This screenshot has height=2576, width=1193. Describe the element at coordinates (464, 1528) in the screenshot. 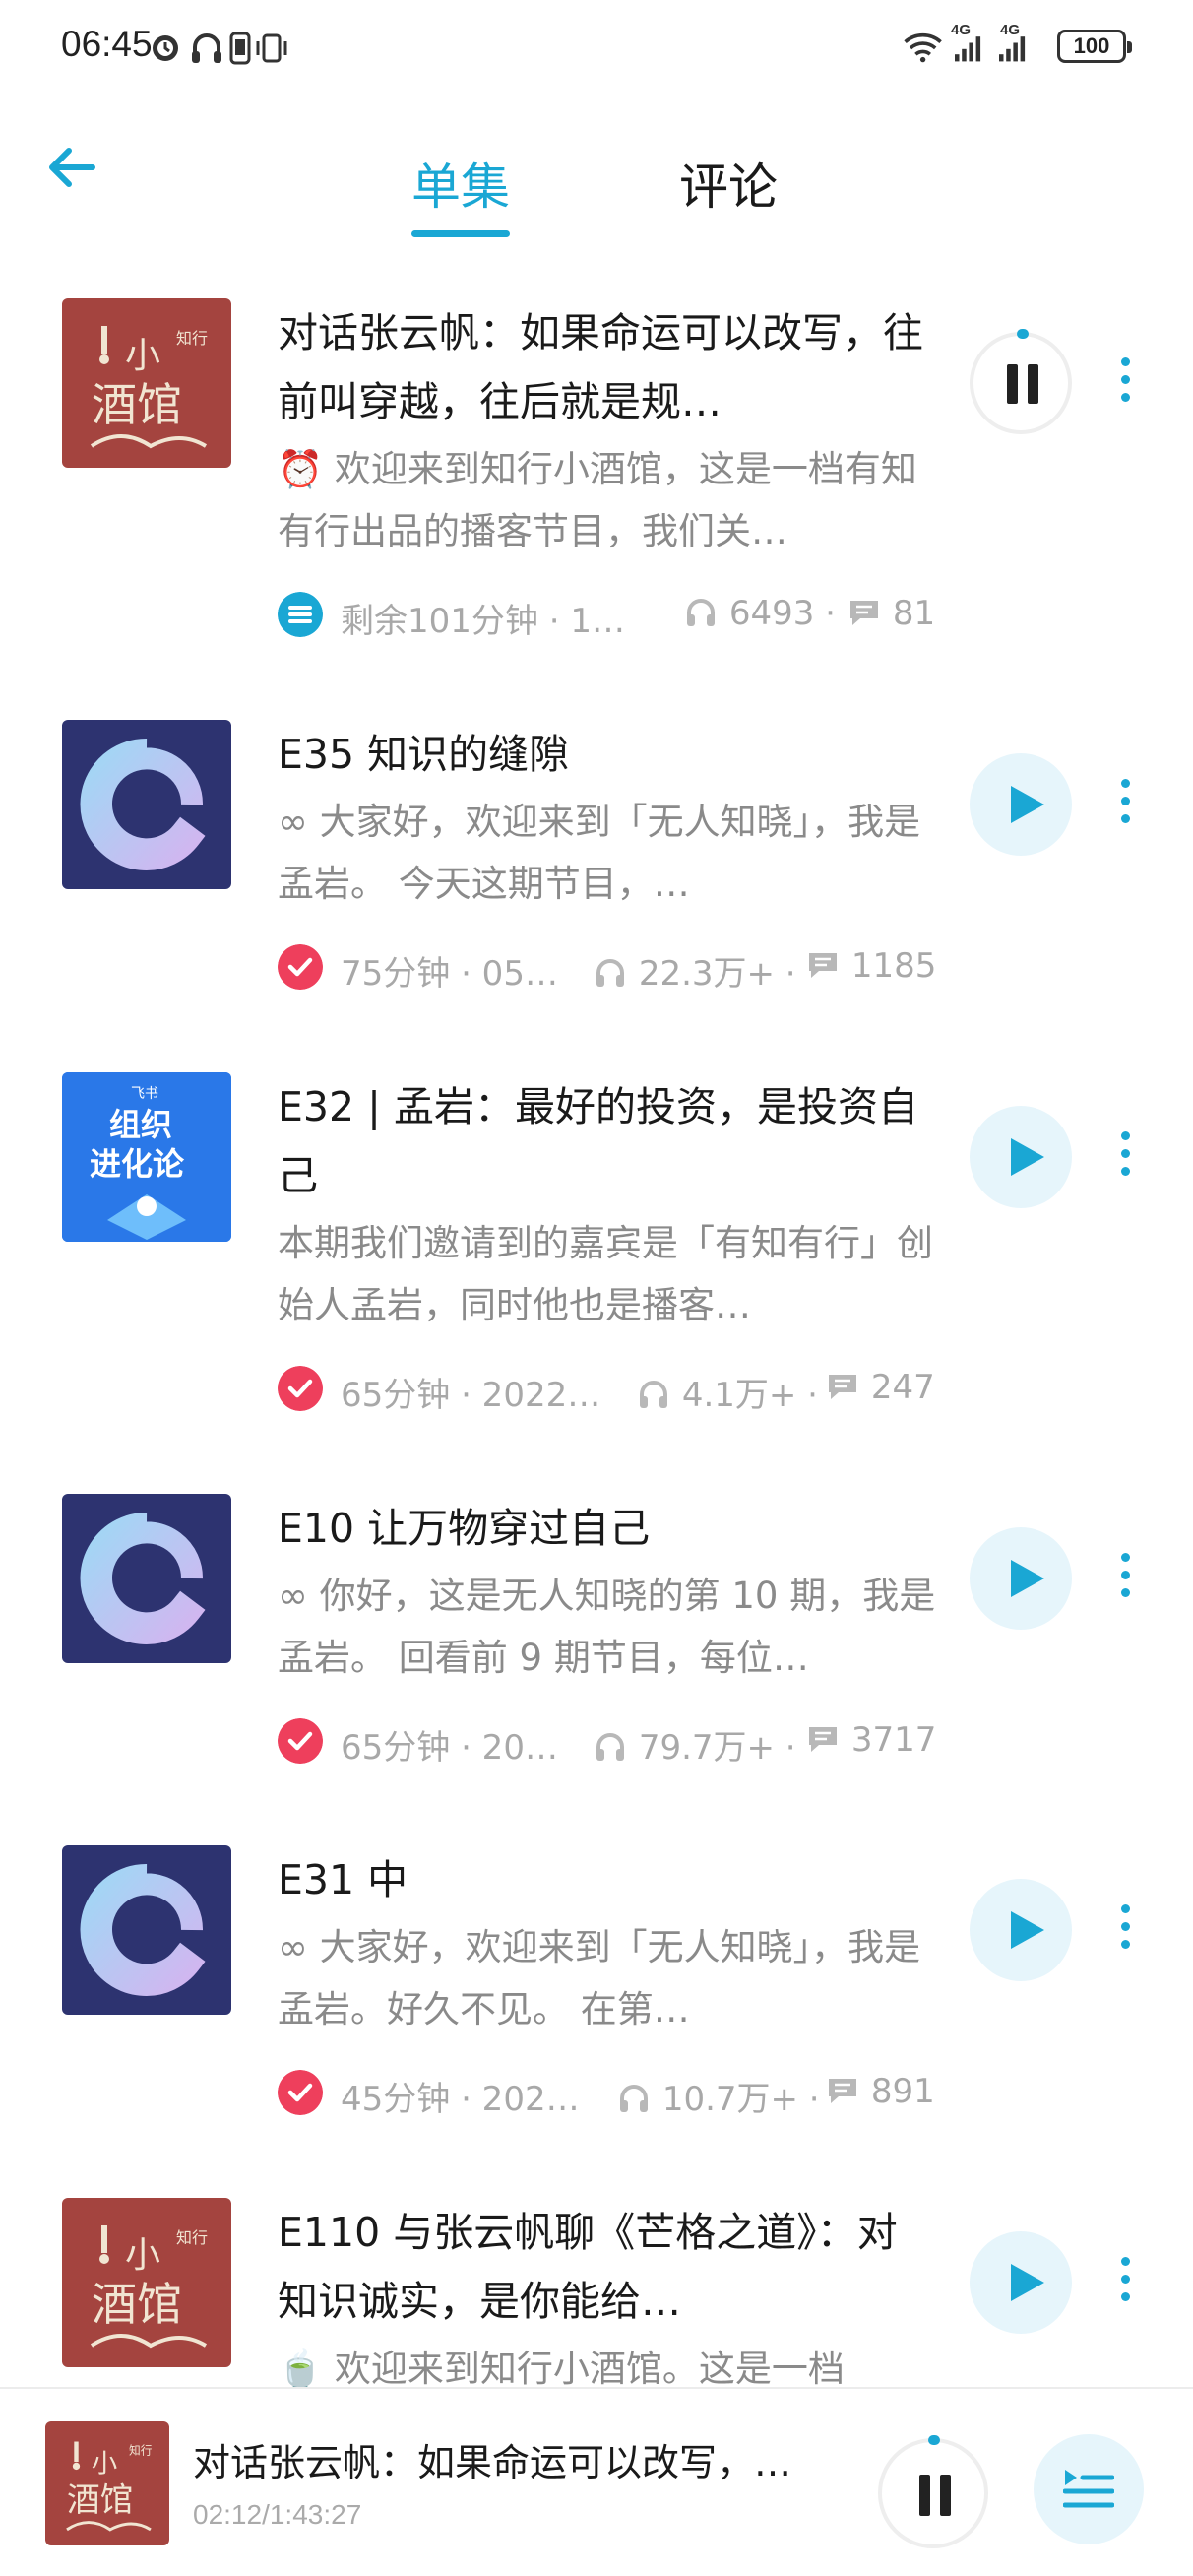

I see `episode-title: E10 让万物穿过自己` at that location.